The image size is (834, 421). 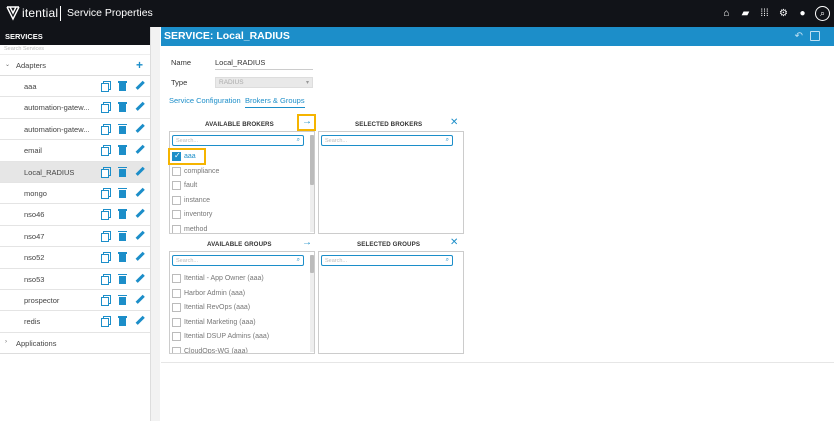 What do you see at coordinates (155, 224) in the screenshot?
I see `sidebar-divider` at bounding box center [155, 224].